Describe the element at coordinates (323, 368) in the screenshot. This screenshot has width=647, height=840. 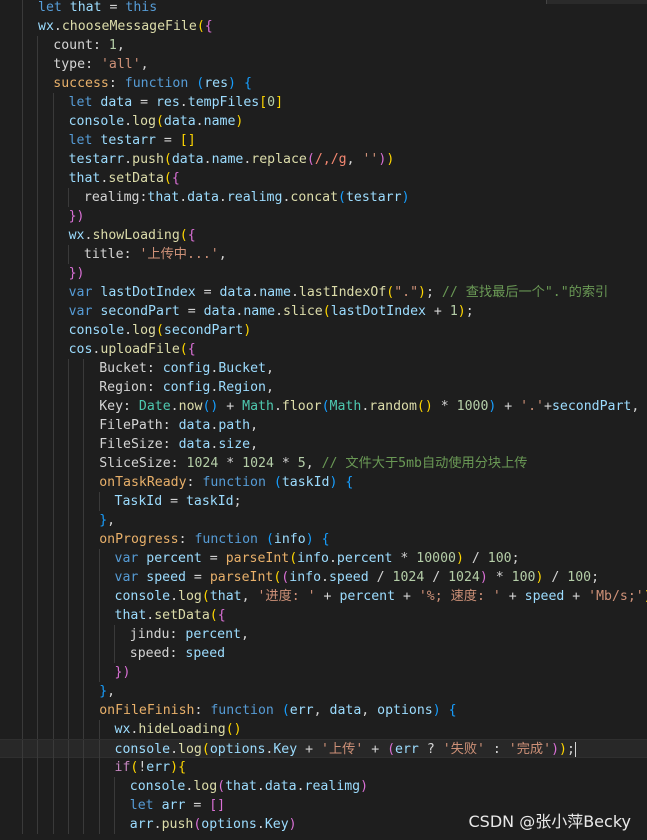
I see `code-line: Bucket: config.Bucket,` at that location.